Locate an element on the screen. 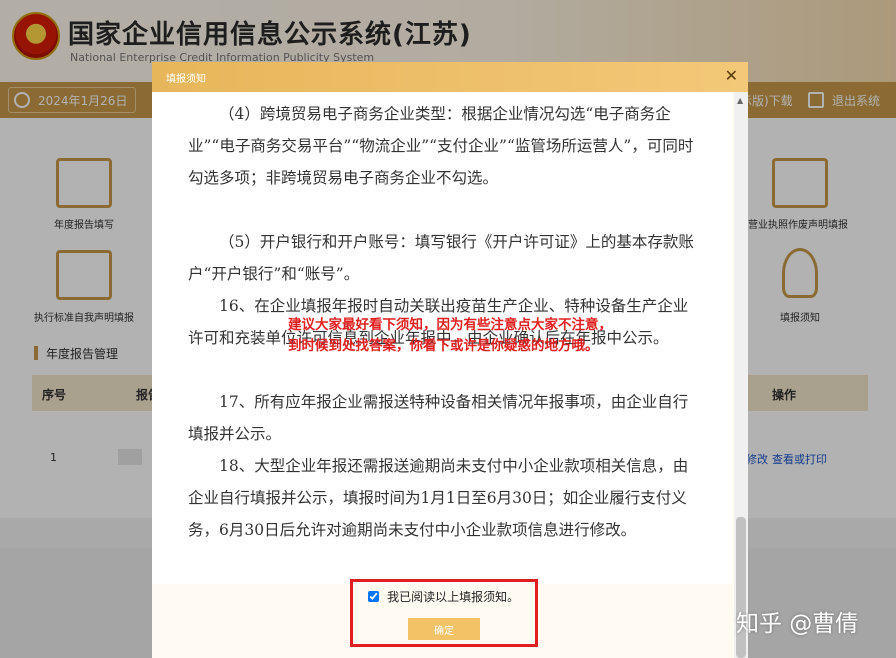 This screenshot has height=658, width=896. annotation-line-2: 到时候到处找答案，你看下或许是你疑惑的地方哦。 is located at coordinates (443, 346).